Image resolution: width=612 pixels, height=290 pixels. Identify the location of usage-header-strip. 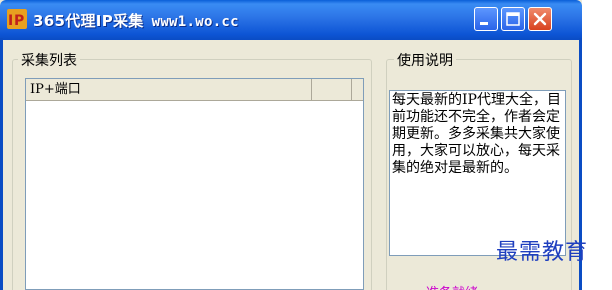
(479, 85).